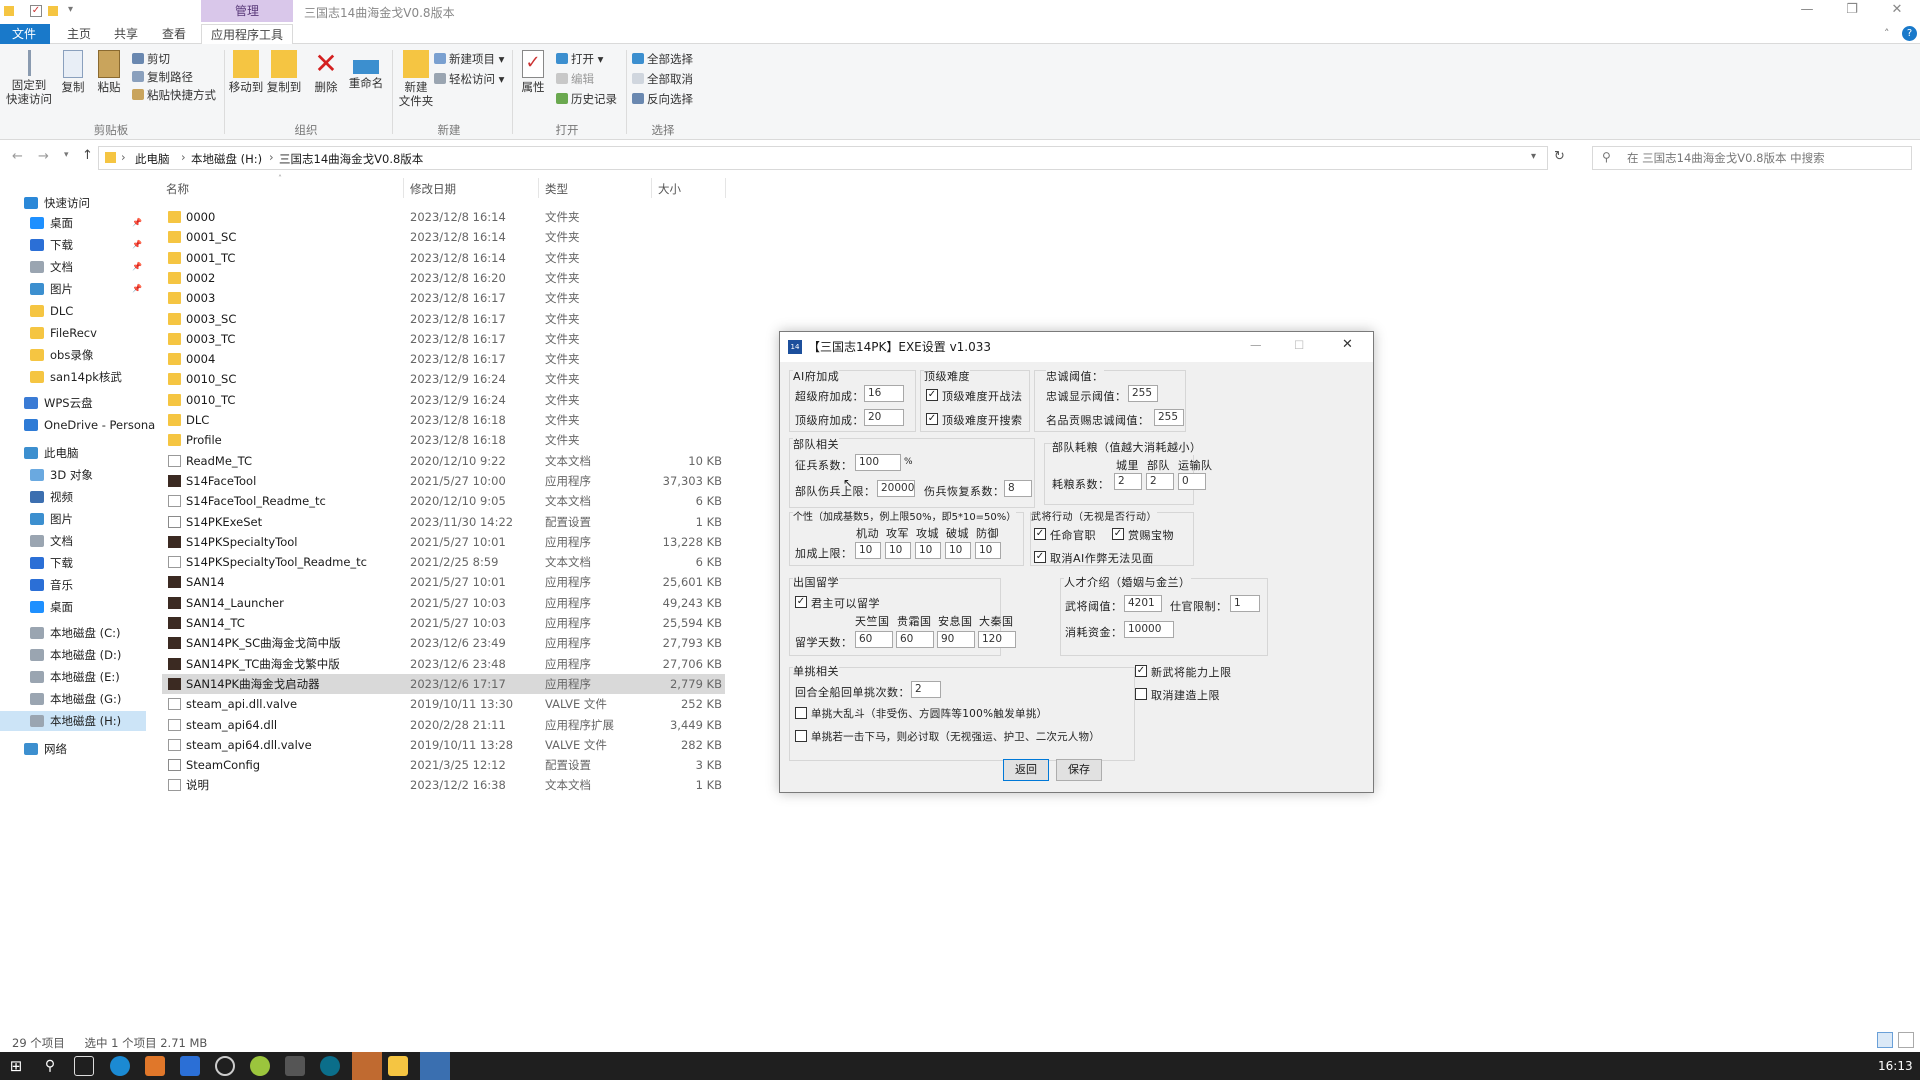  What do you see at coordinates (1897, 12) in the screenshot?
I see `close-button: ✕` at bounding box center [1897, 12].